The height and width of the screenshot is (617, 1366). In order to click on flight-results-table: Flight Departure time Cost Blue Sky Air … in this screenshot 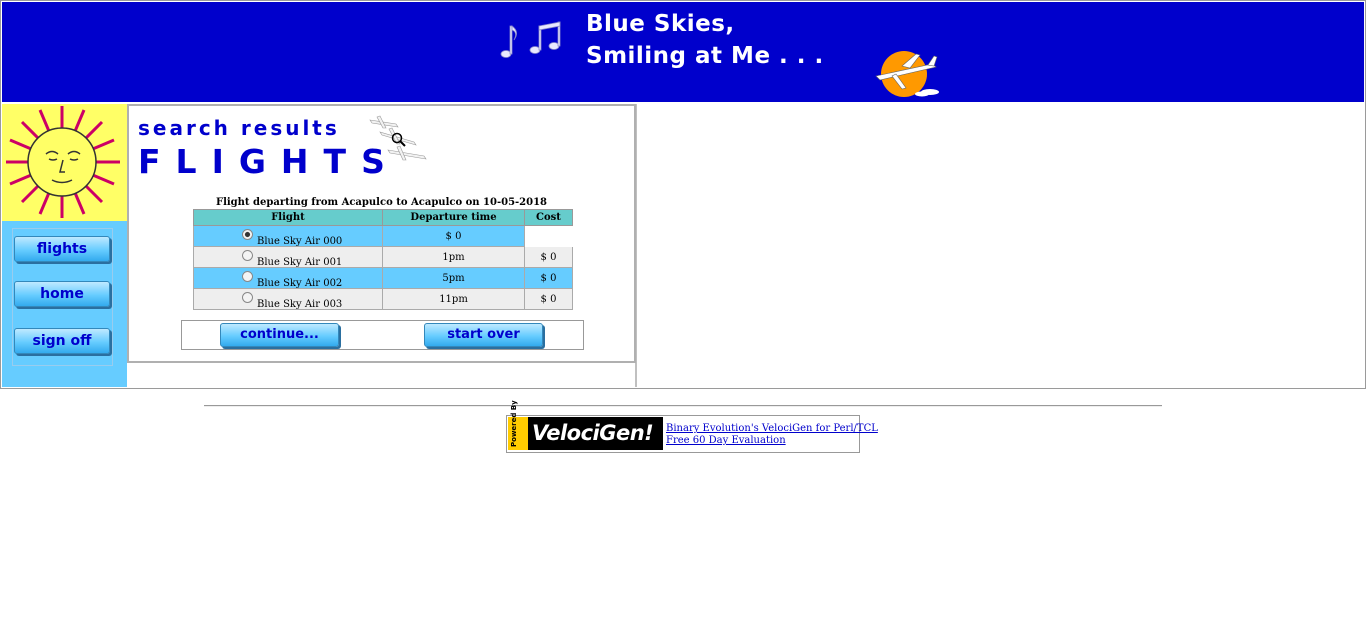, I will do `click(383, 259)`.